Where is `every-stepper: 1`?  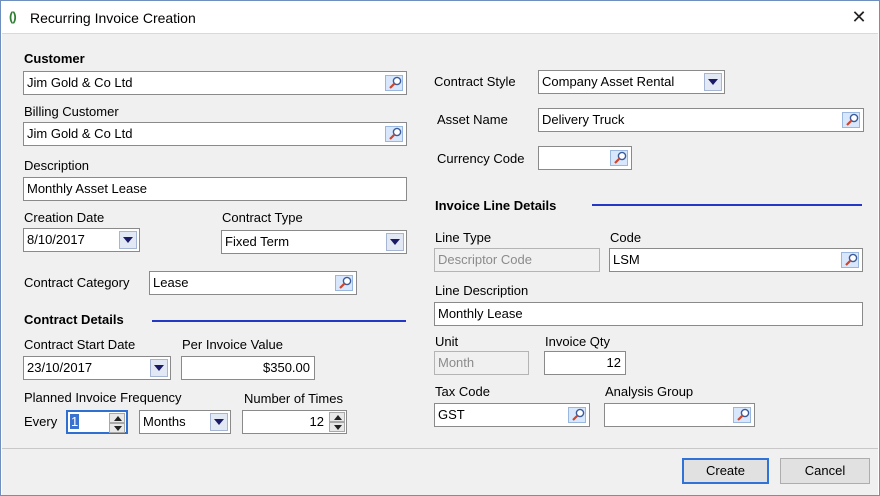
every-stepper: 1 is located at coordinates (97, 422).